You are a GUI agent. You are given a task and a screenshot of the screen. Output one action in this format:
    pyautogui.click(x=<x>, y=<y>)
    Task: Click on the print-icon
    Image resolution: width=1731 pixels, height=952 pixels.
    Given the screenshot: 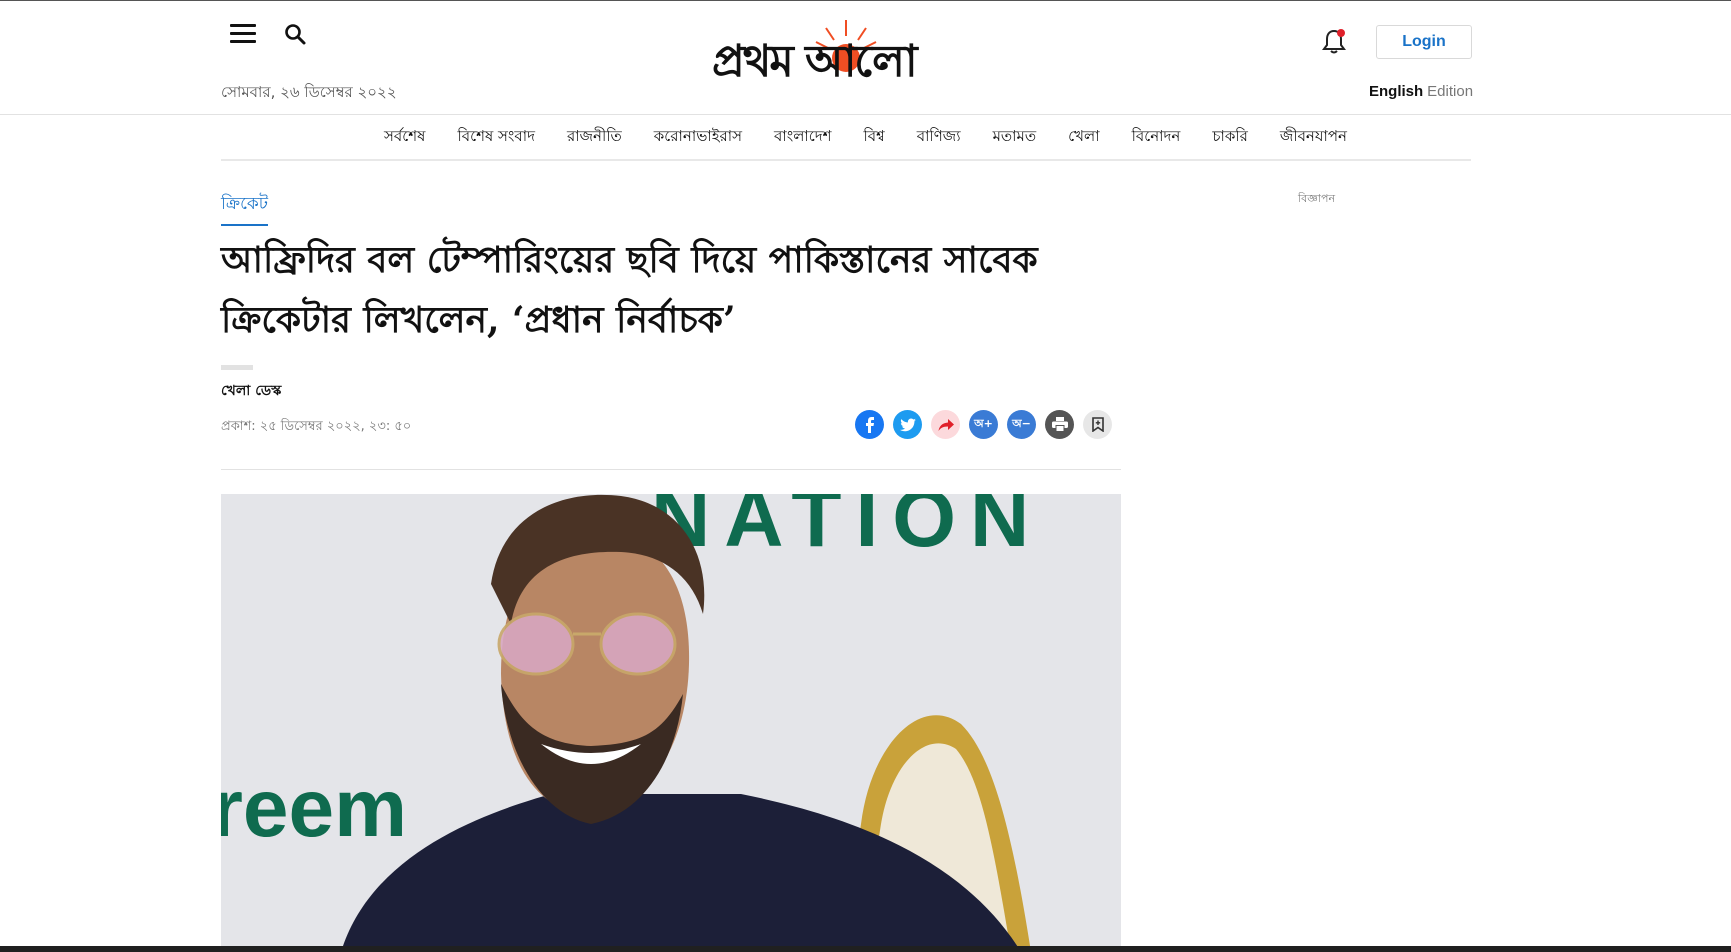 What is the action you would take?
    pyautogui.click(x=1059, y=424)
    